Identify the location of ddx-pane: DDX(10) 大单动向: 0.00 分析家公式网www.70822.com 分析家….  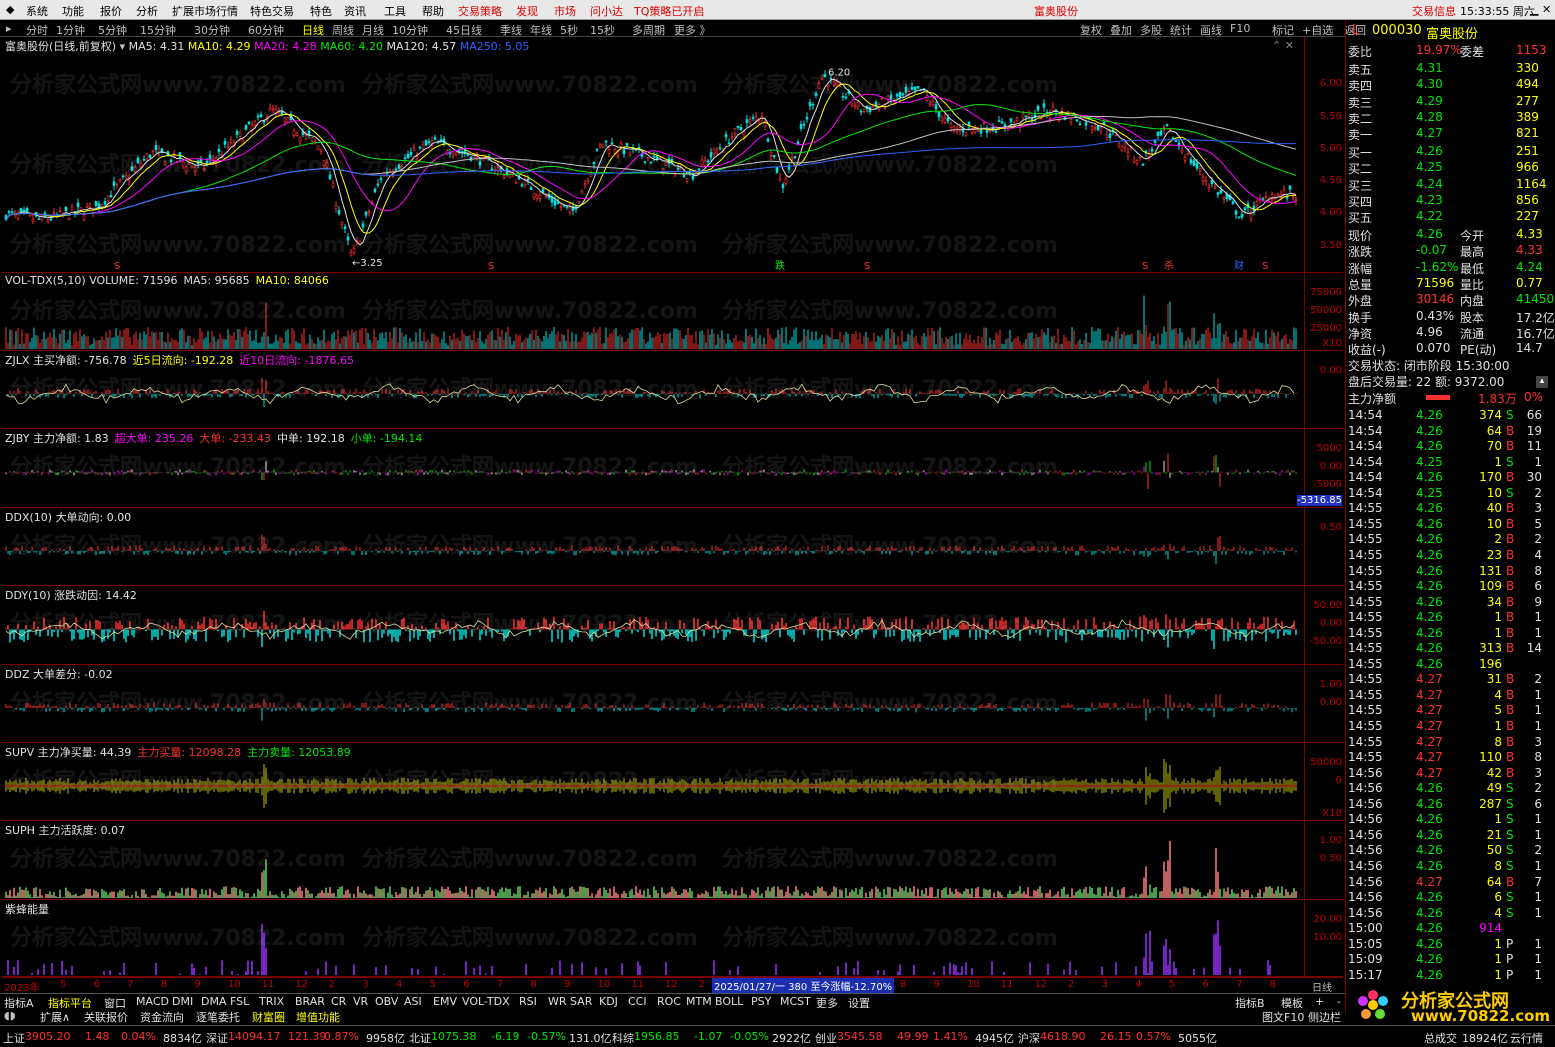
(672, 547).